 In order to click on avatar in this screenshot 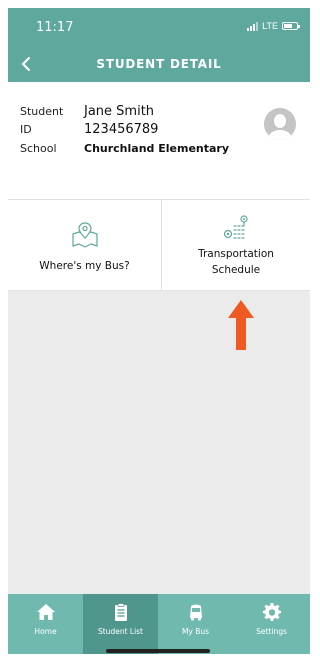, I will do `click(280, 124)`.